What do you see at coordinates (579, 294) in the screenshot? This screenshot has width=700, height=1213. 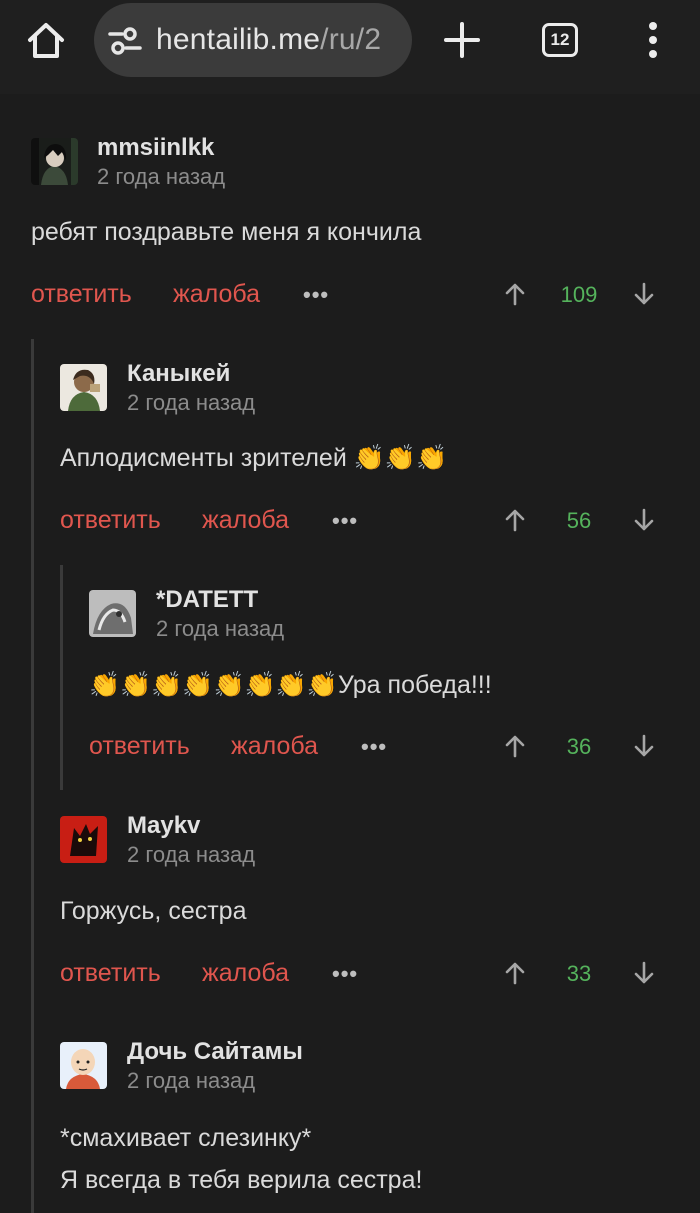 I see `score: 109` at bounding box center [579, 294].